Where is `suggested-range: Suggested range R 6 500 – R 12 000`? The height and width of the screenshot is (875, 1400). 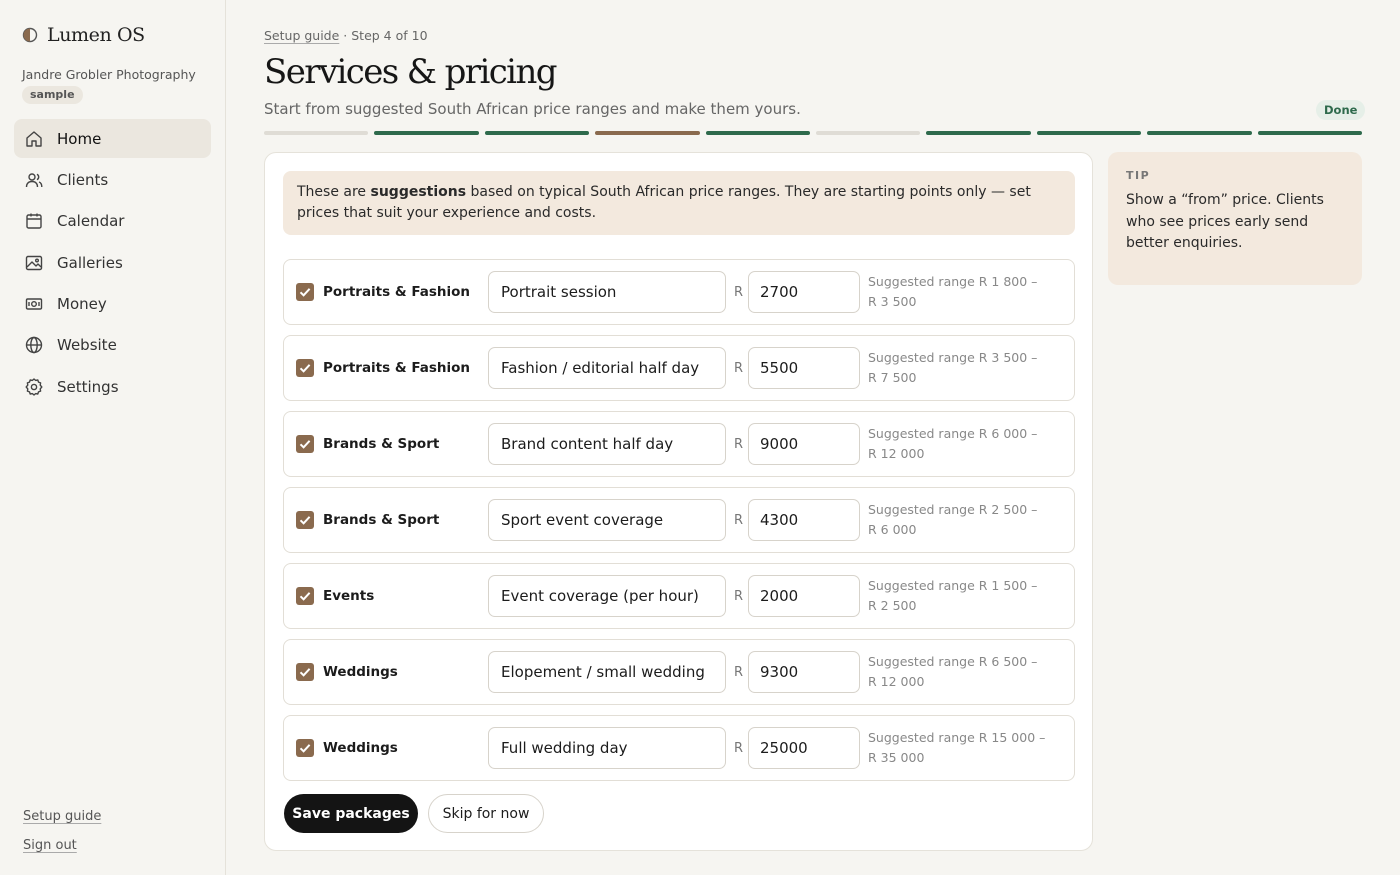 suggested-range: Suggested range R 6 500 – R 12 000 is located at coordinates (963, 671).